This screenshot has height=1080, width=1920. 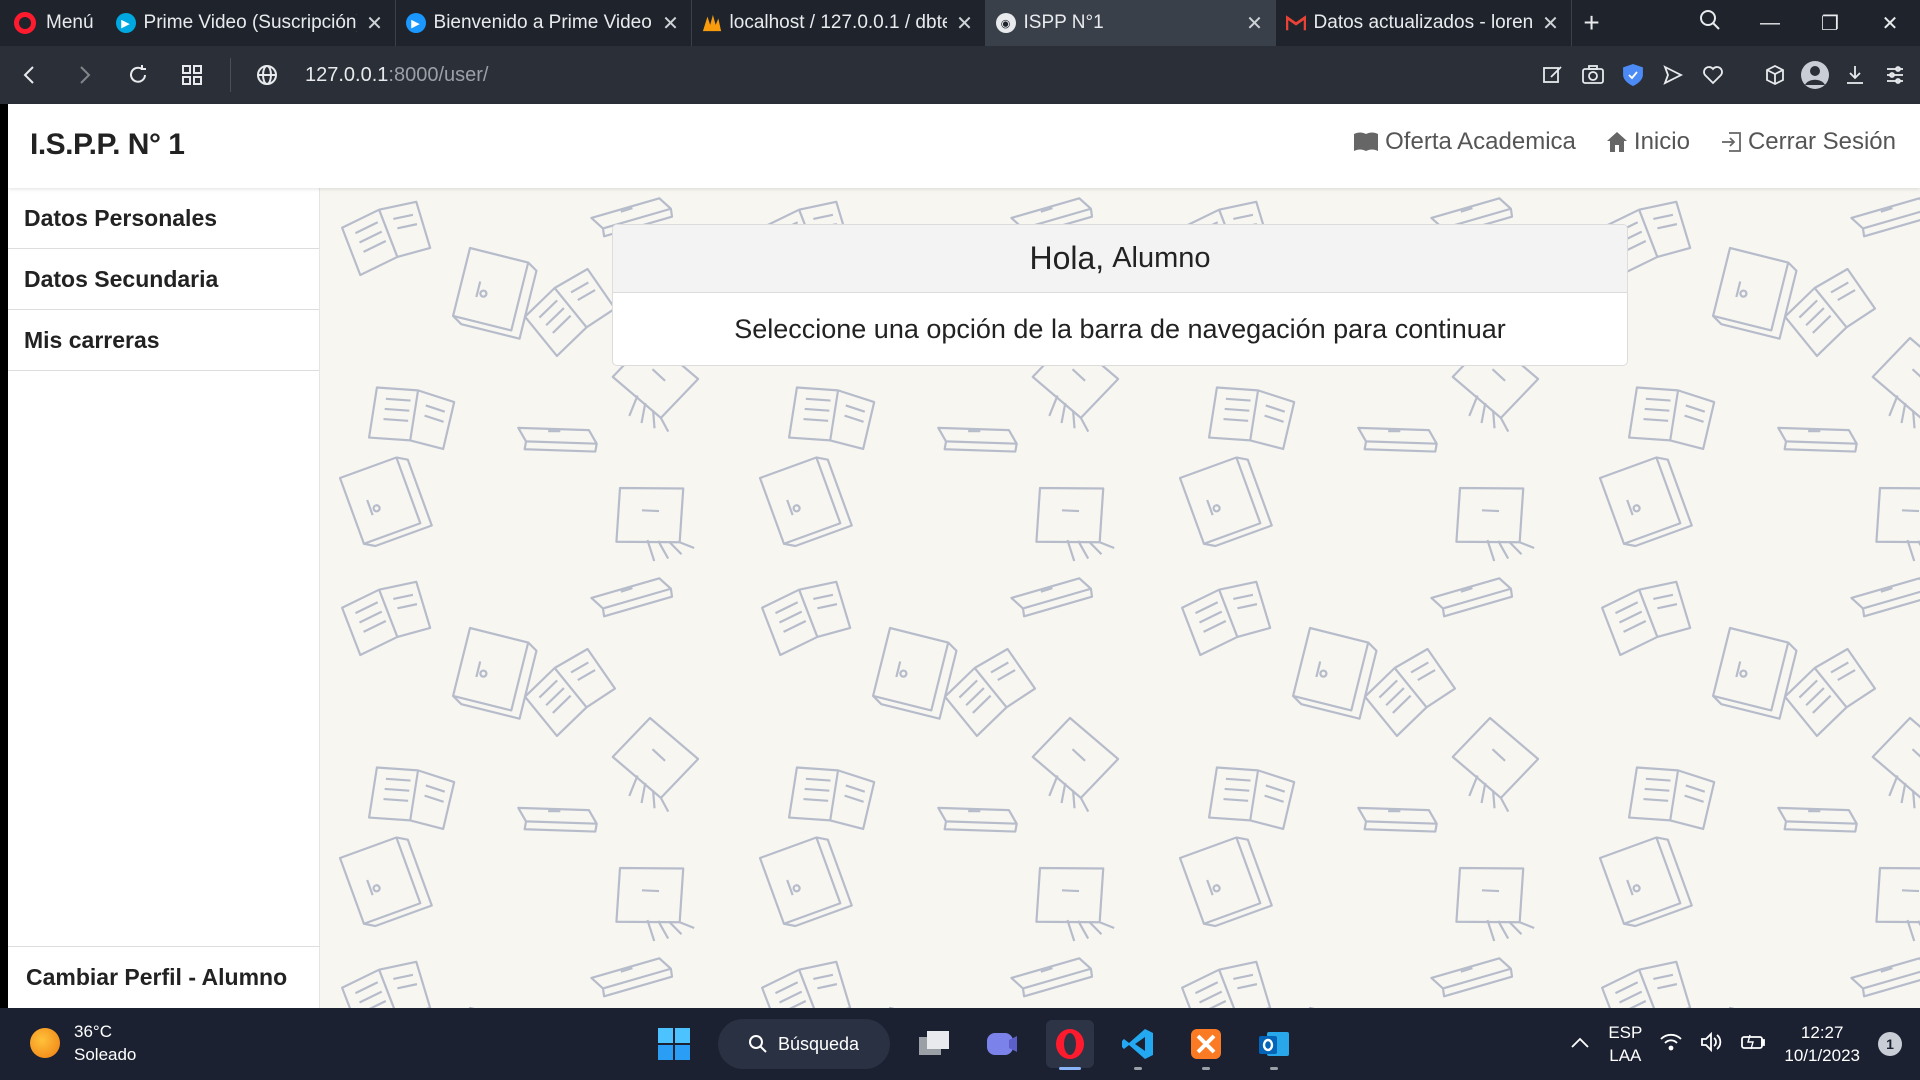 I want to click on home-icon, so click(x=1616, y=142).